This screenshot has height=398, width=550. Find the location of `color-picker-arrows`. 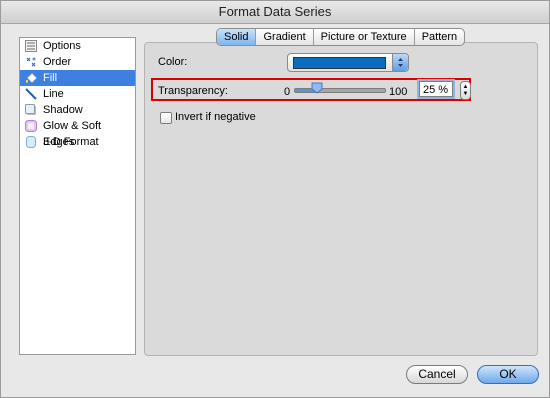

color-picker-arrows is located at coordinates (400, 62).